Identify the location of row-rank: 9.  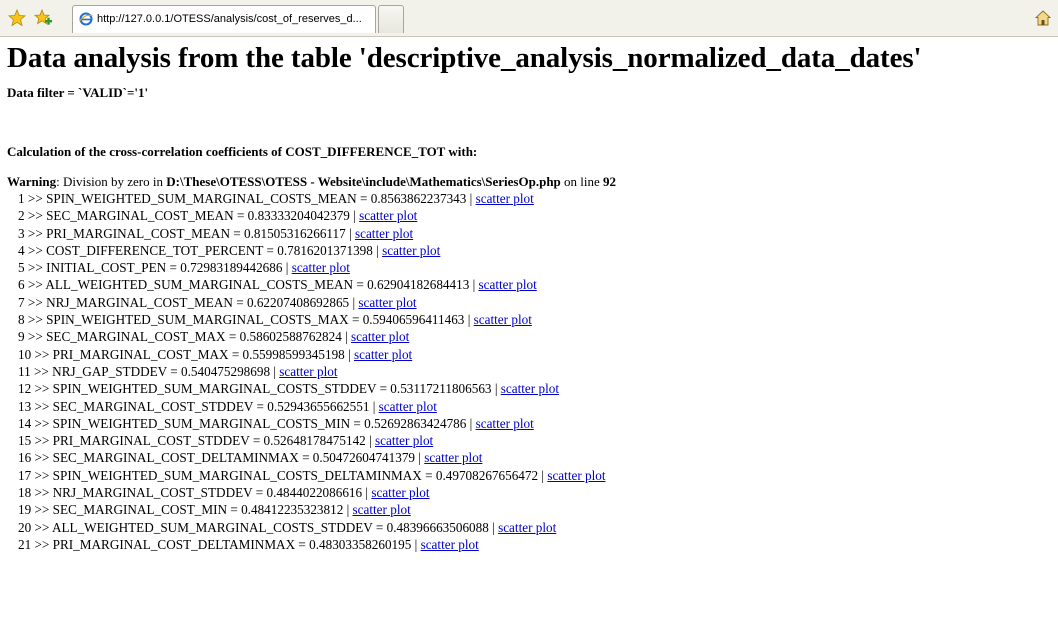
(21, 337).